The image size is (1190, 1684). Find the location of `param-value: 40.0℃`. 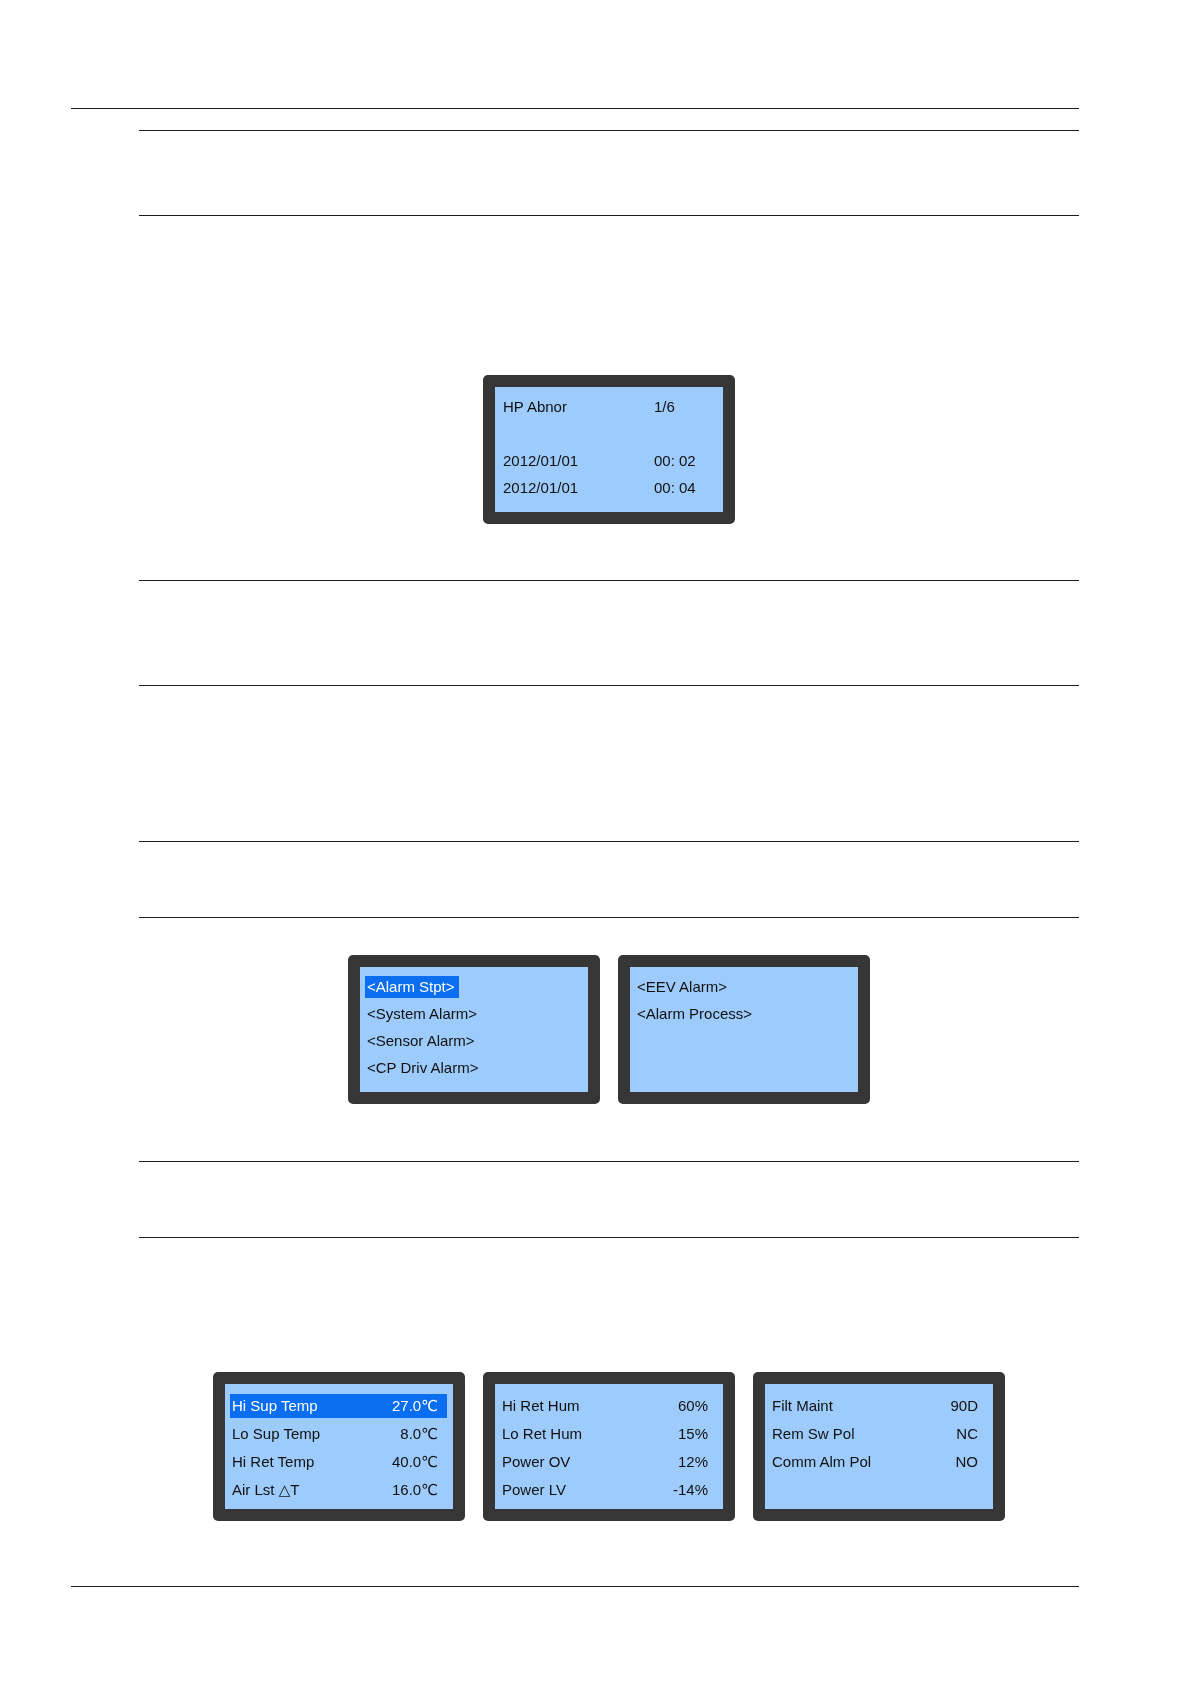

param-value: 40.0℃ is located at coordinates (414, 1462).